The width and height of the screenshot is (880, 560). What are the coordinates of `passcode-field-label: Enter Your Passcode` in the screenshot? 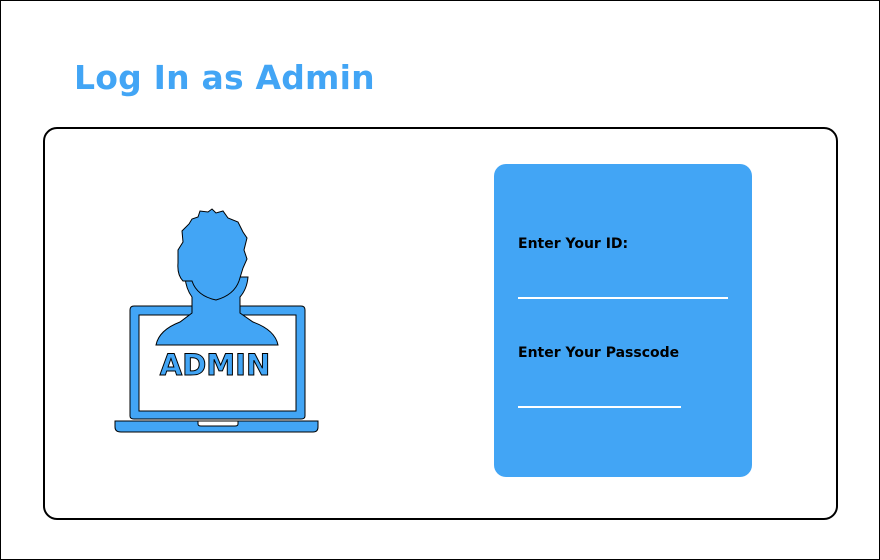 It's located at (599, 353).